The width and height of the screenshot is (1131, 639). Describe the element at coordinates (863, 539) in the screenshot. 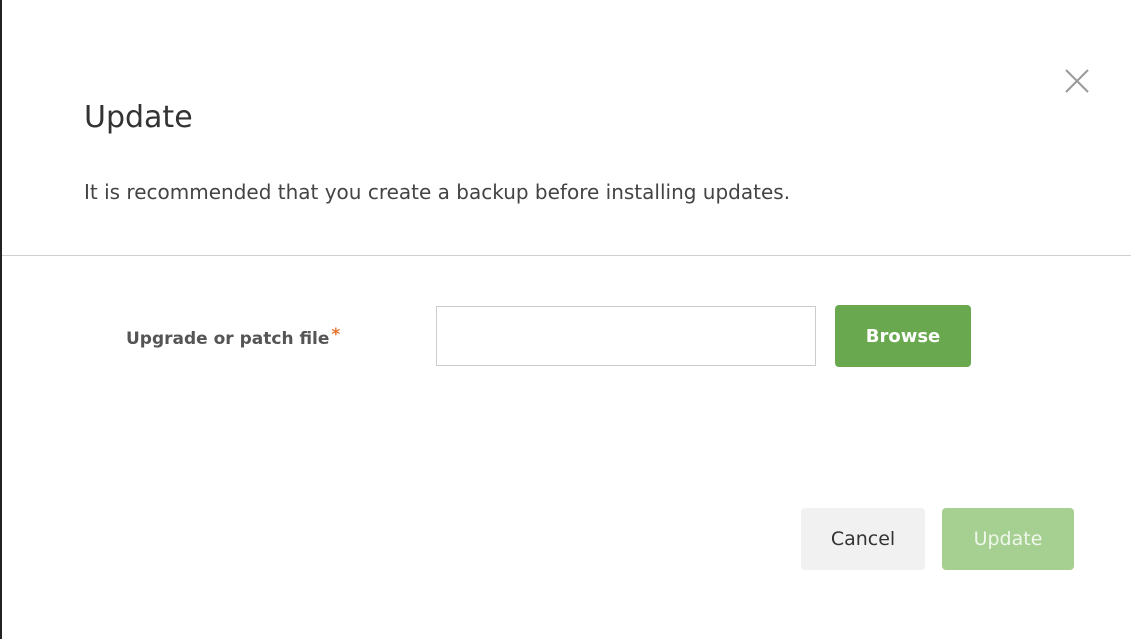

I see `cancel-button: Cancel` at that location.